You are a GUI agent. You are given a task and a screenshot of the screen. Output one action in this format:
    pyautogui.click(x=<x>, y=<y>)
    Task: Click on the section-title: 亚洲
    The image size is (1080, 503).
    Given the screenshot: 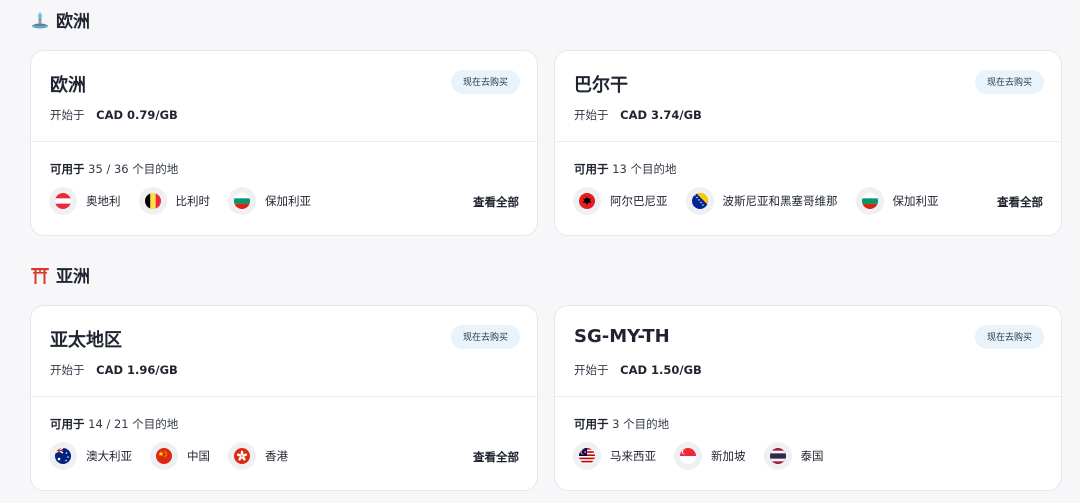 What is the action you would take?
    pyautogui.click(x=73, y=277)
    